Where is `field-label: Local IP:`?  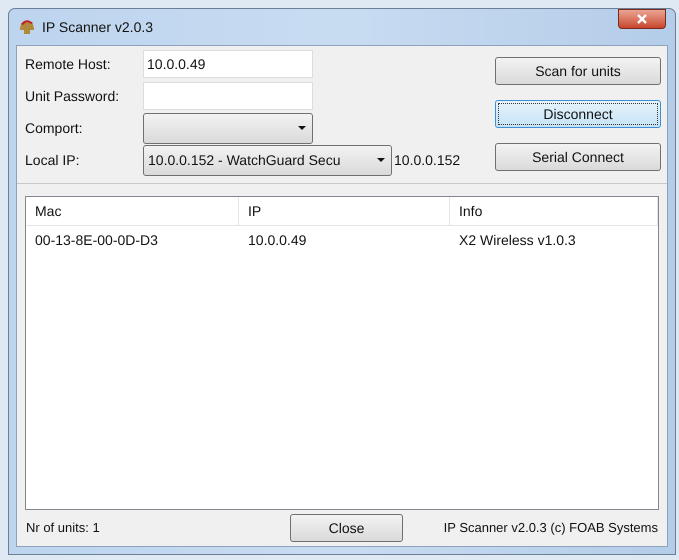
field-label: Local IP: is located at coordinates (52, 160).